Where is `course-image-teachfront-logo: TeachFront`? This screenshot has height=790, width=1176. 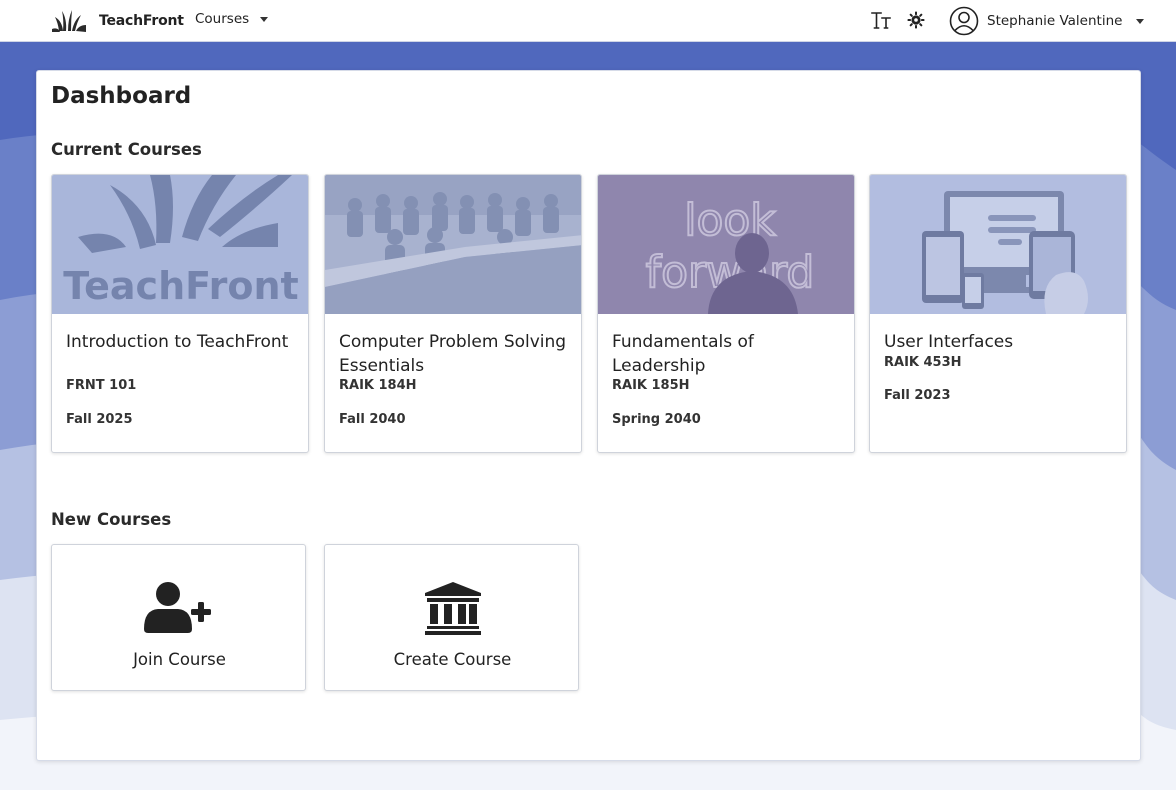 course-image-teachfront-logo: TeachFront is located at coordinates (180, 244).